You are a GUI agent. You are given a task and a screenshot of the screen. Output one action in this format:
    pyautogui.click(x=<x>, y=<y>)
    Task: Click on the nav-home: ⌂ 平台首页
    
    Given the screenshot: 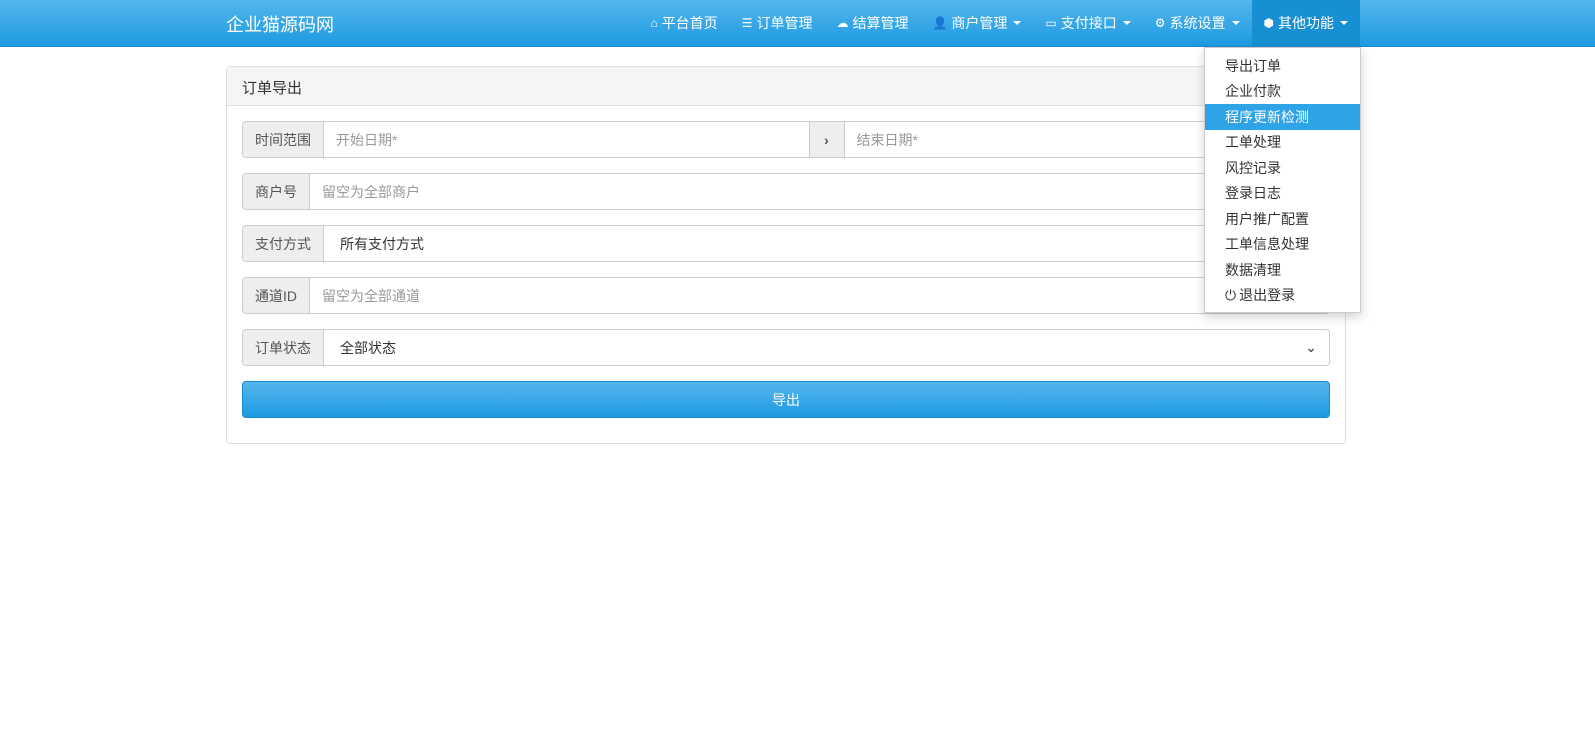 What is the action you would take?
    pyautogui.click(x=683, y=23)
    